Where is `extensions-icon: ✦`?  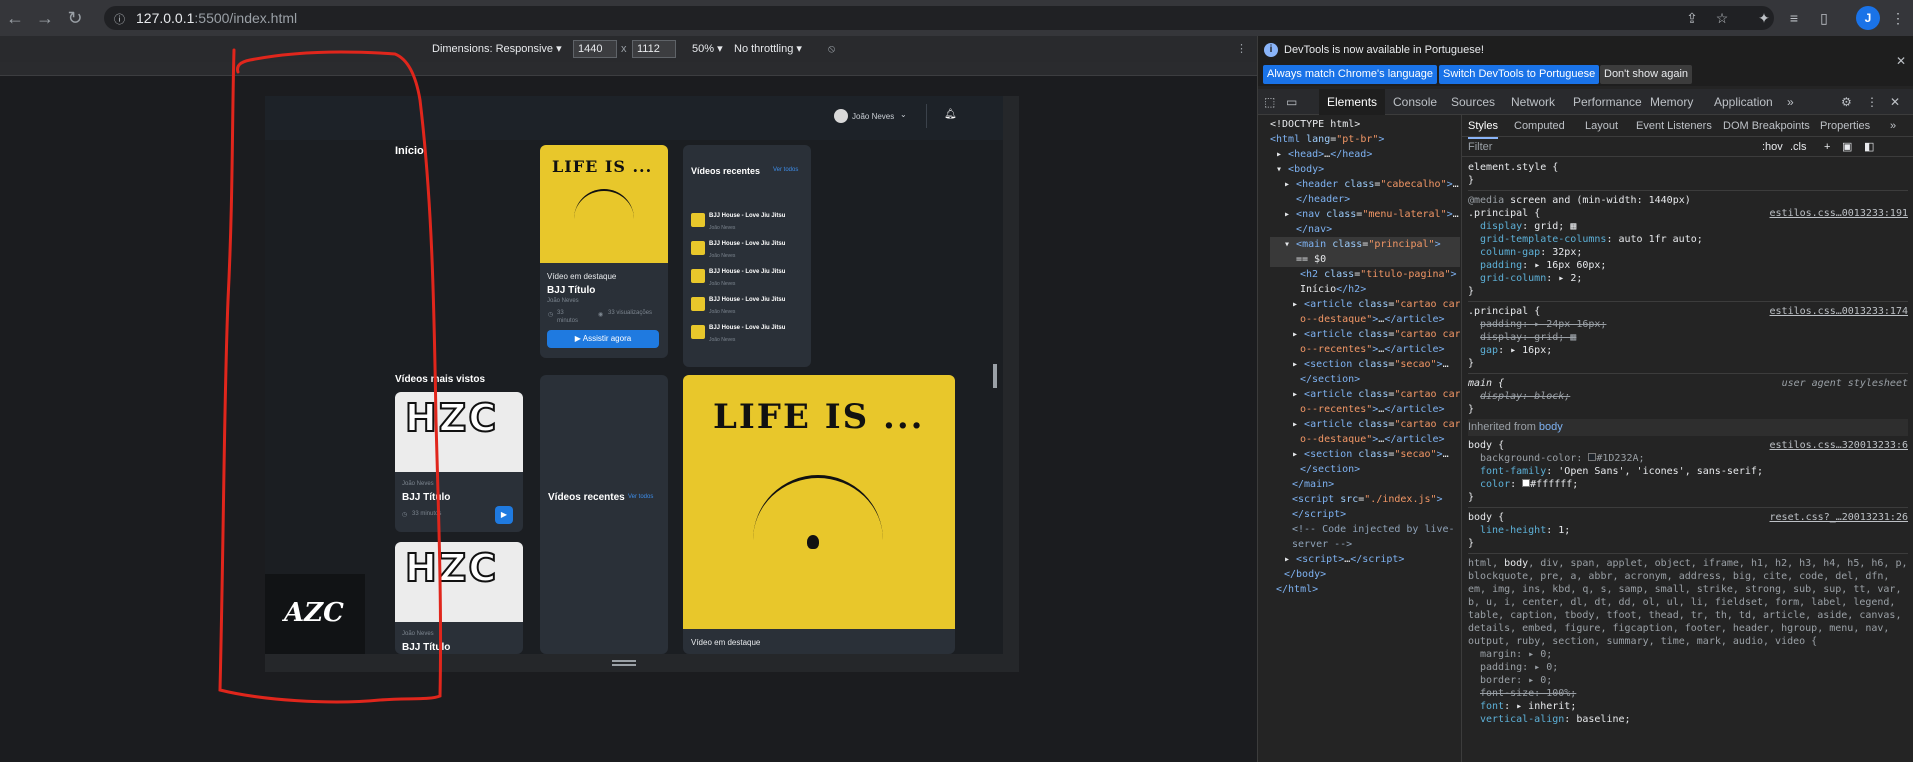 extensions-icon: ✦ is located at coordinates (1764, 18).